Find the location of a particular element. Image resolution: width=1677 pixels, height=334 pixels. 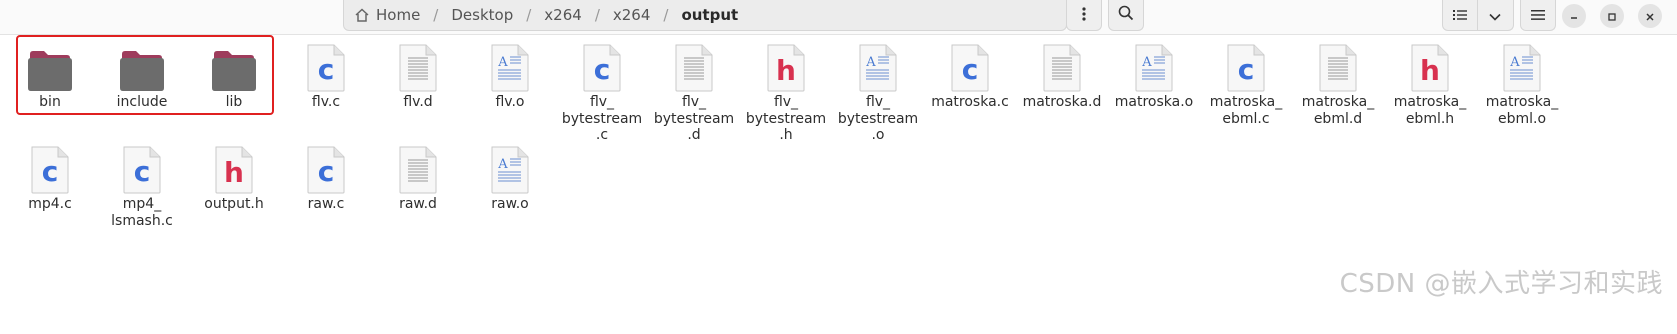

file-item: h matroska_ ebml.h is located at coordinates (1430, 81).